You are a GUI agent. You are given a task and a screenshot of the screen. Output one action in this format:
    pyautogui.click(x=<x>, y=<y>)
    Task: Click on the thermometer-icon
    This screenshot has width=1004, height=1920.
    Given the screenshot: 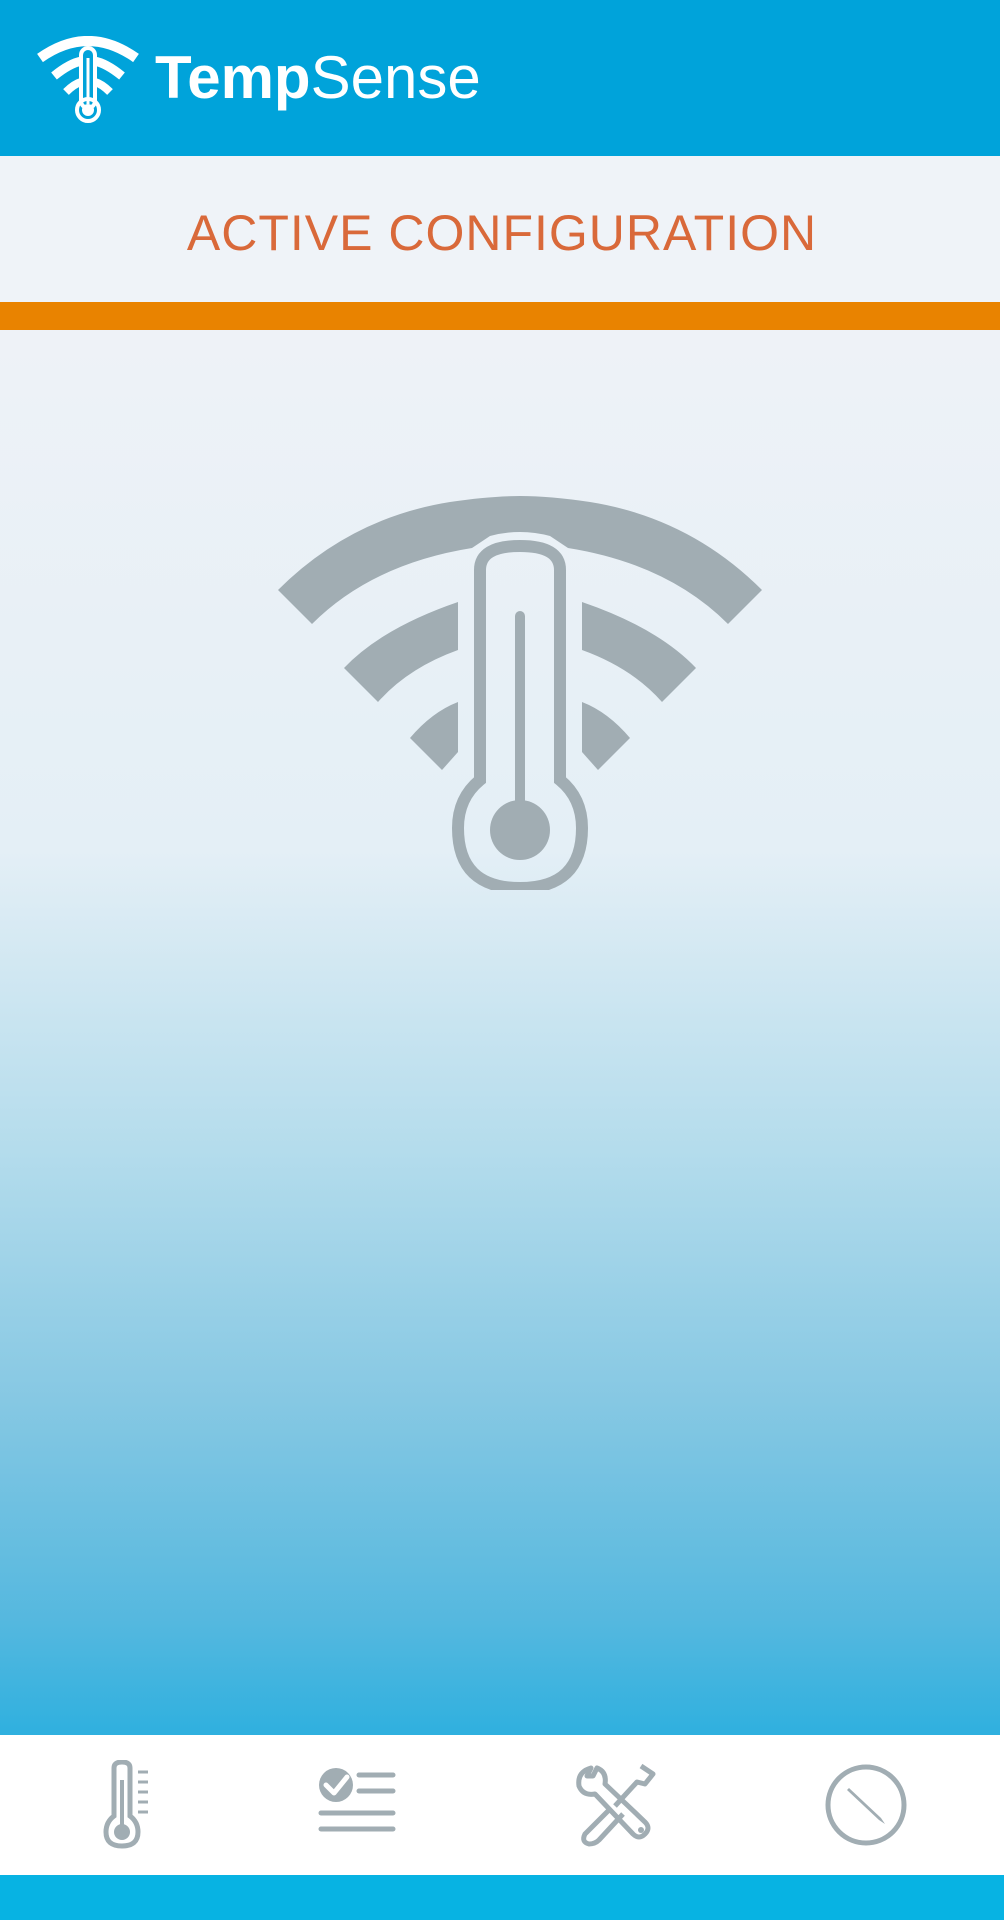 What is the action you would take?
    pyautogui.click(x=125, y=1804)
    